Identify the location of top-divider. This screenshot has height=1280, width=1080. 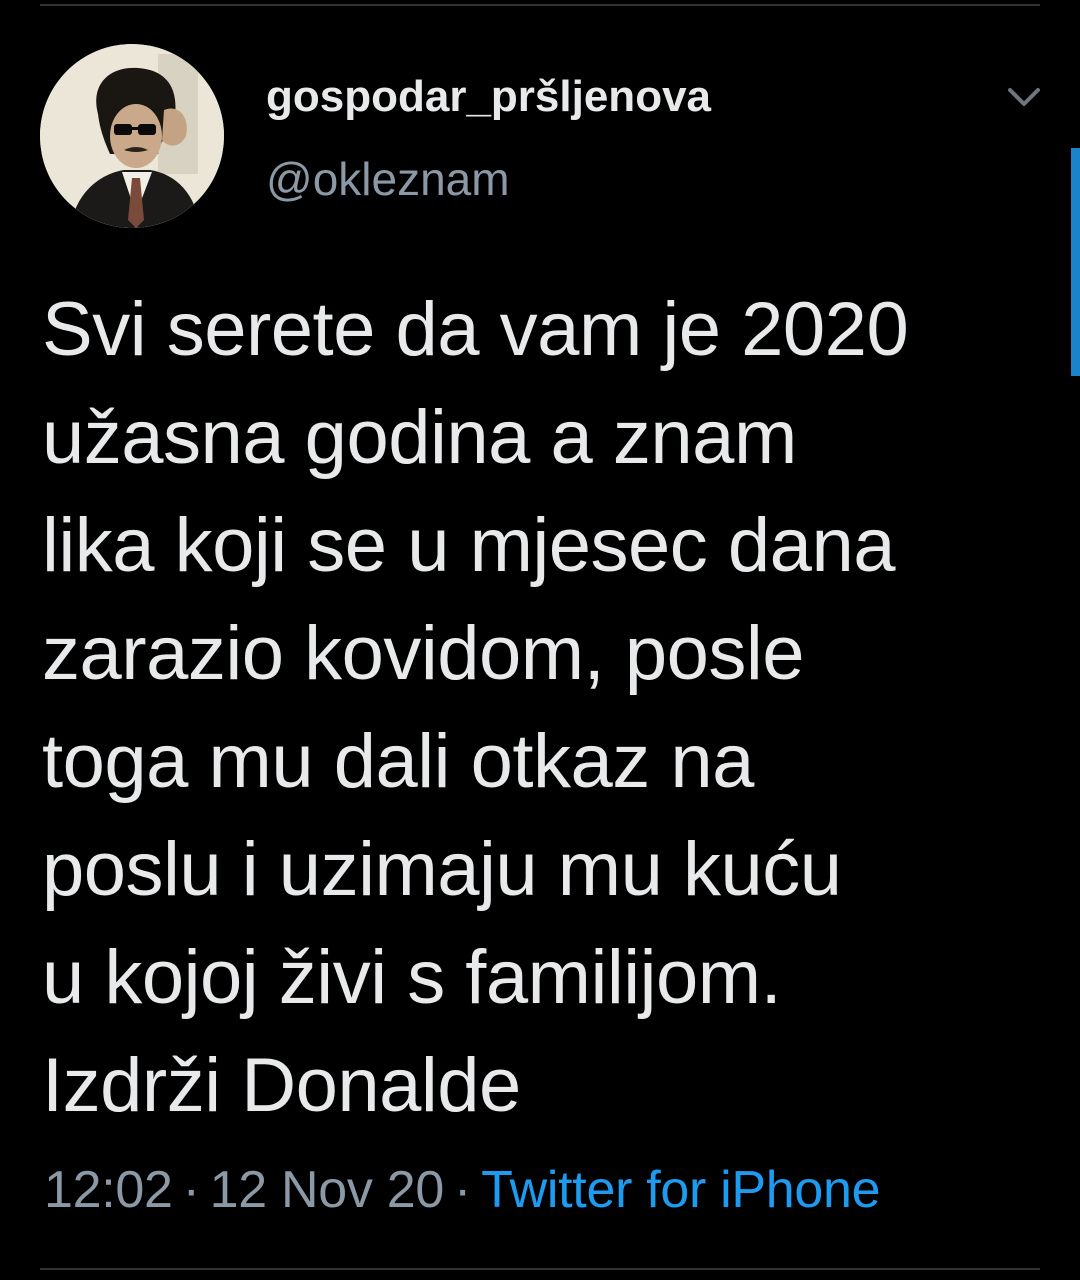
(540, 5).